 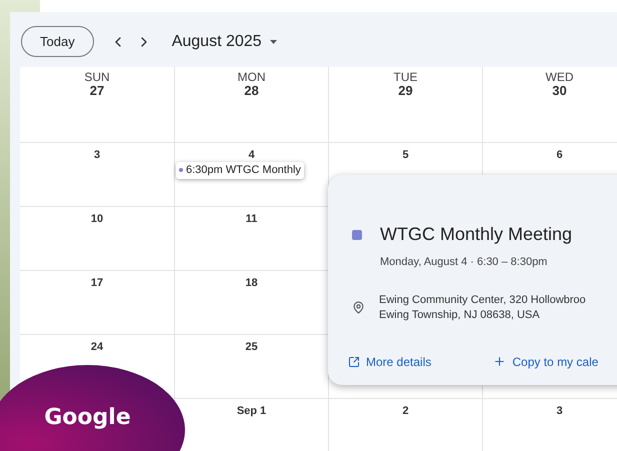 What do you see at coordinates (405, 155) in the screenshot?
I see `day-number: 5` at bounding box center [405, 155].